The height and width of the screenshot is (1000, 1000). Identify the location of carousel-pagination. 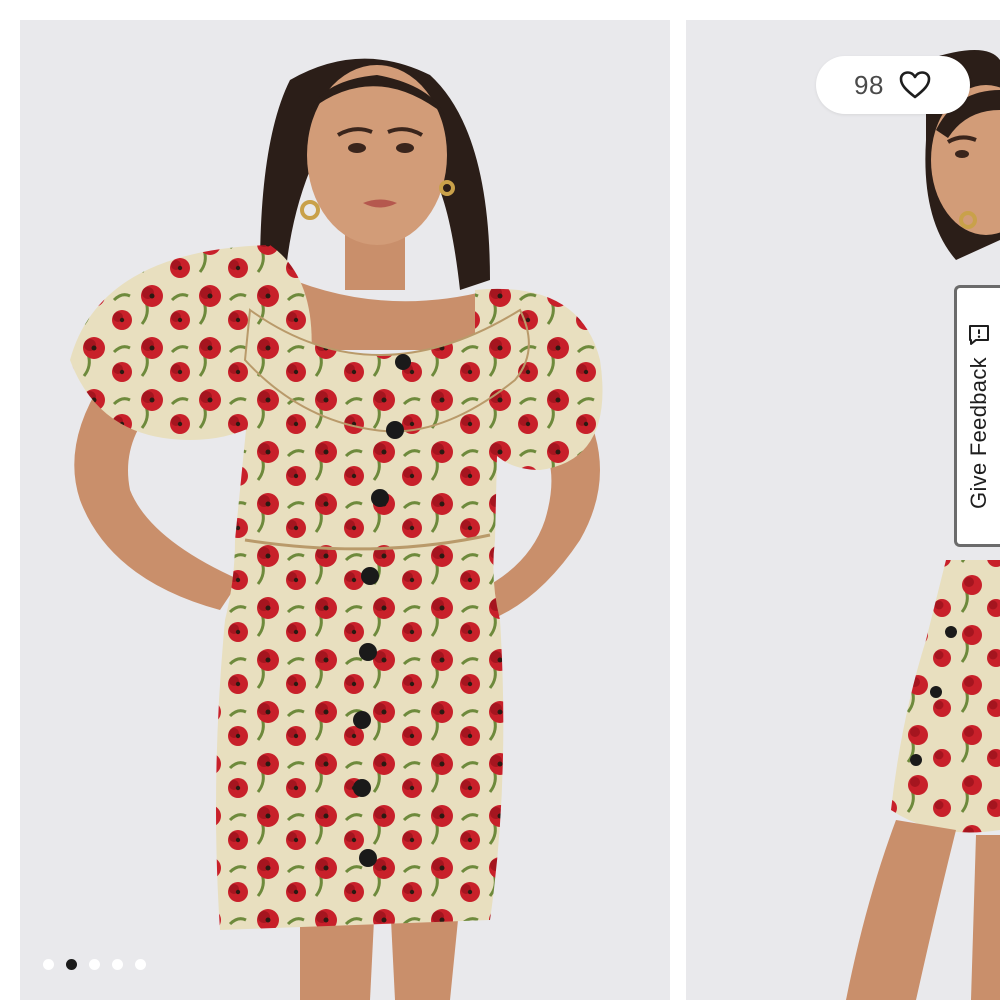
(94, 964).